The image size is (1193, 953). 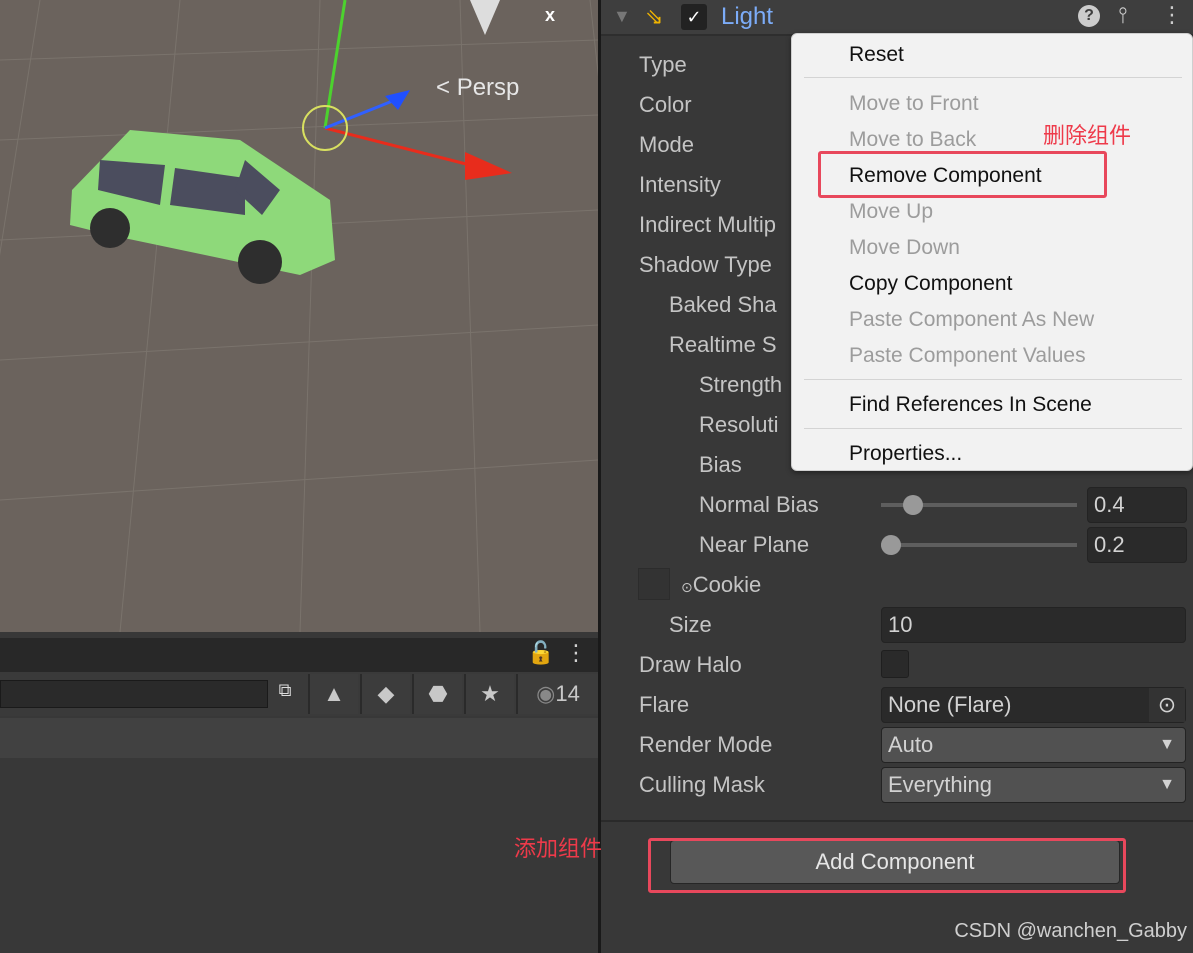 I want to click on type-label: Type, so click(x=663, y=64).